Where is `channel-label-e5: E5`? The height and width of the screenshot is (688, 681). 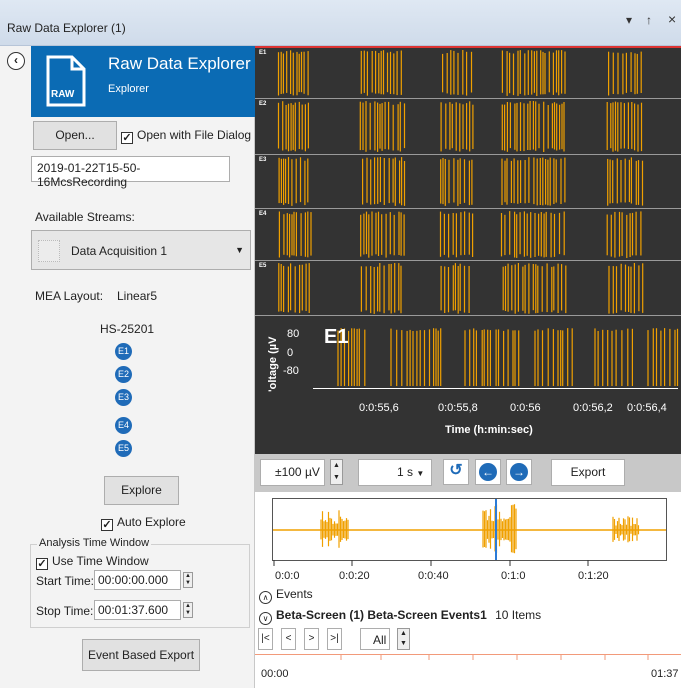
channel-label-e5: E5 is located at coordinates (263, 266).